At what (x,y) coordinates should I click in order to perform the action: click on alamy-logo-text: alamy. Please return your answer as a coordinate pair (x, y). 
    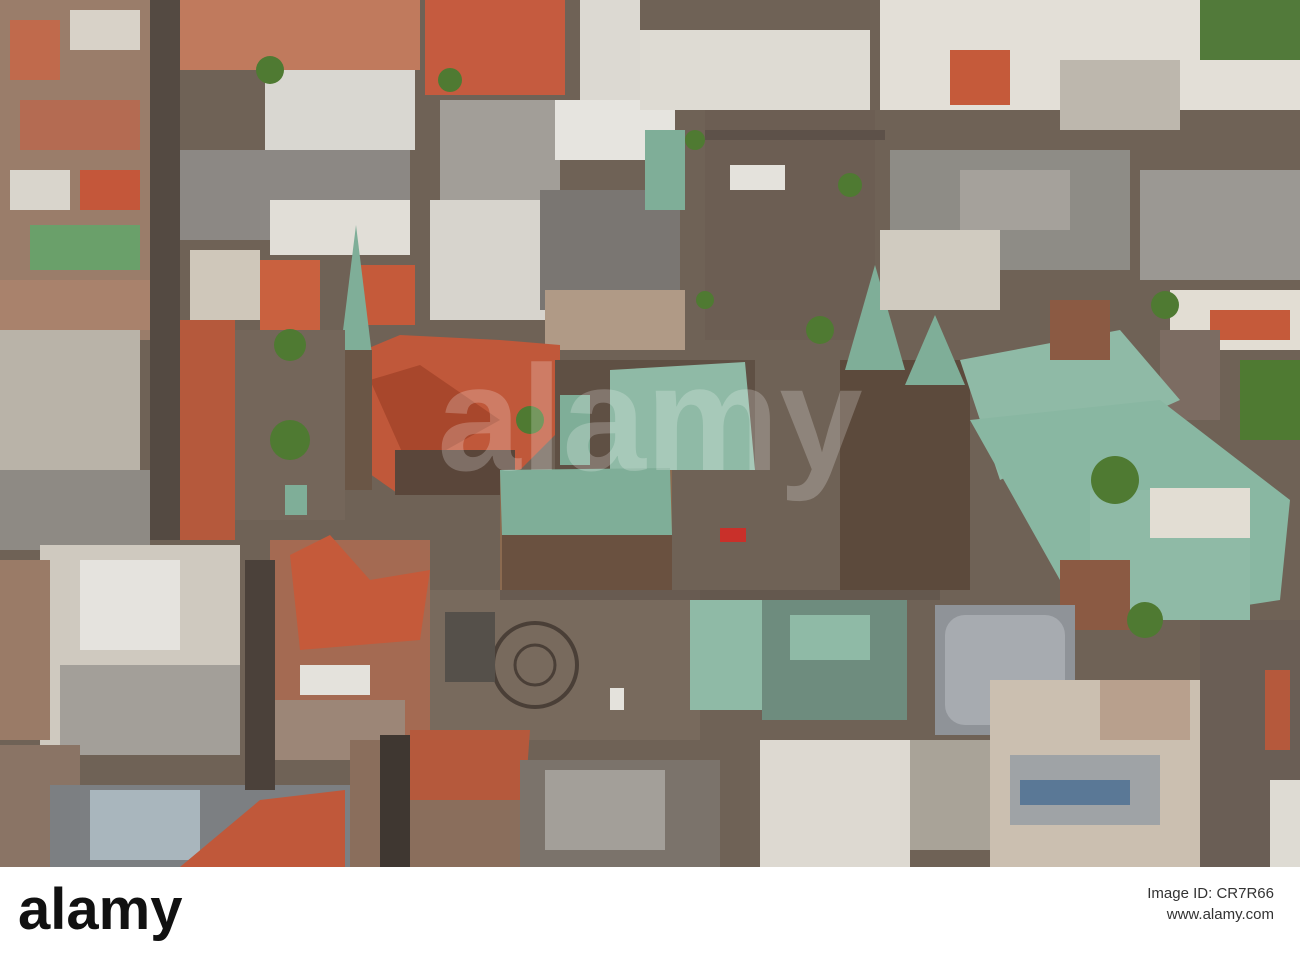
    Looking at the image, I should click on (100, 911).